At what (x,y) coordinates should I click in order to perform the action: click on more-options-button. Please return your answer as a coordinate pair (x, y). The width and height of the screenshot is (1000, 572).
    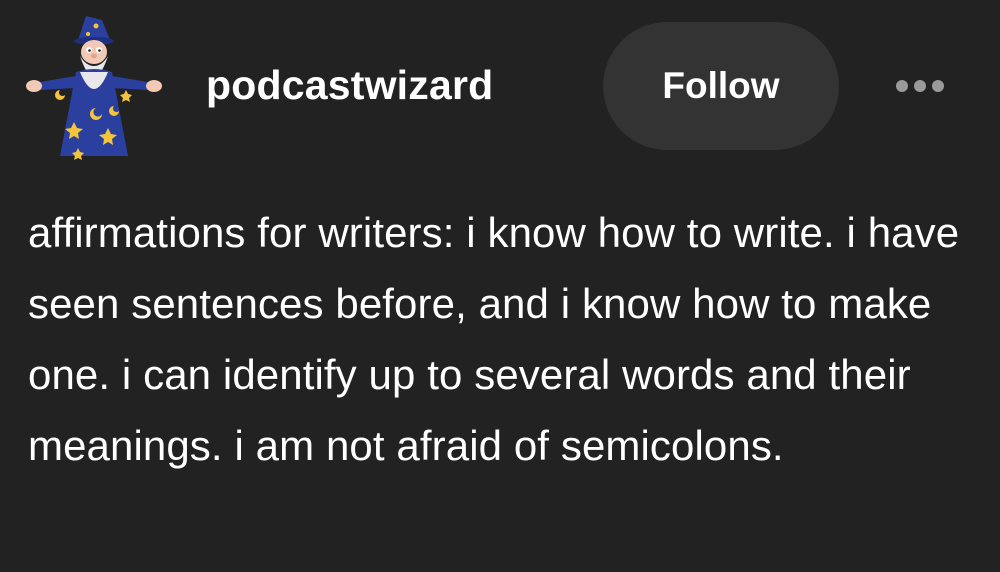
    Looking at the image, I should click on (920, 86).